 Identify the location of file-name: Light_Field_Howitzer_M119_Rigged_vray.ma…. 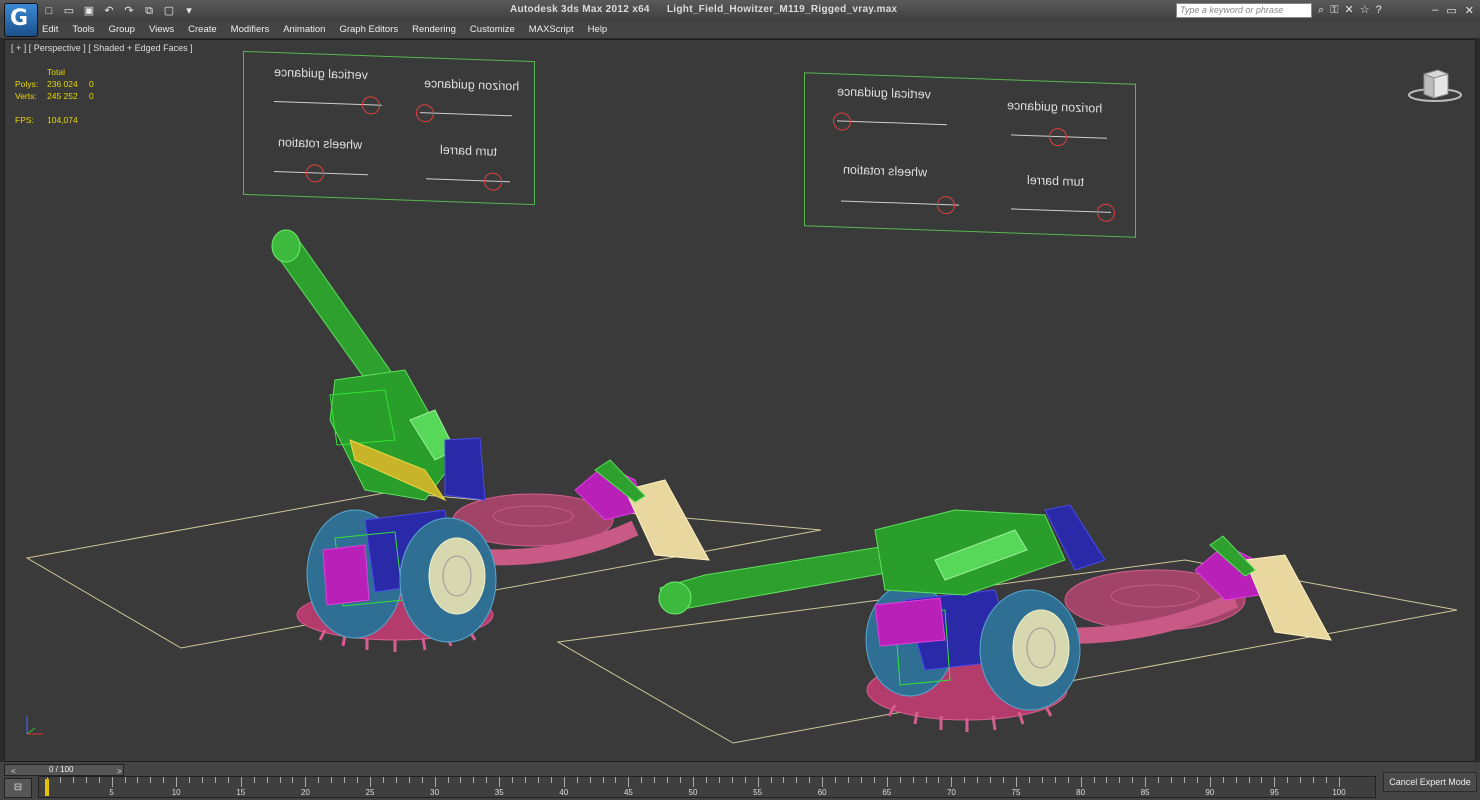
(782, 9).